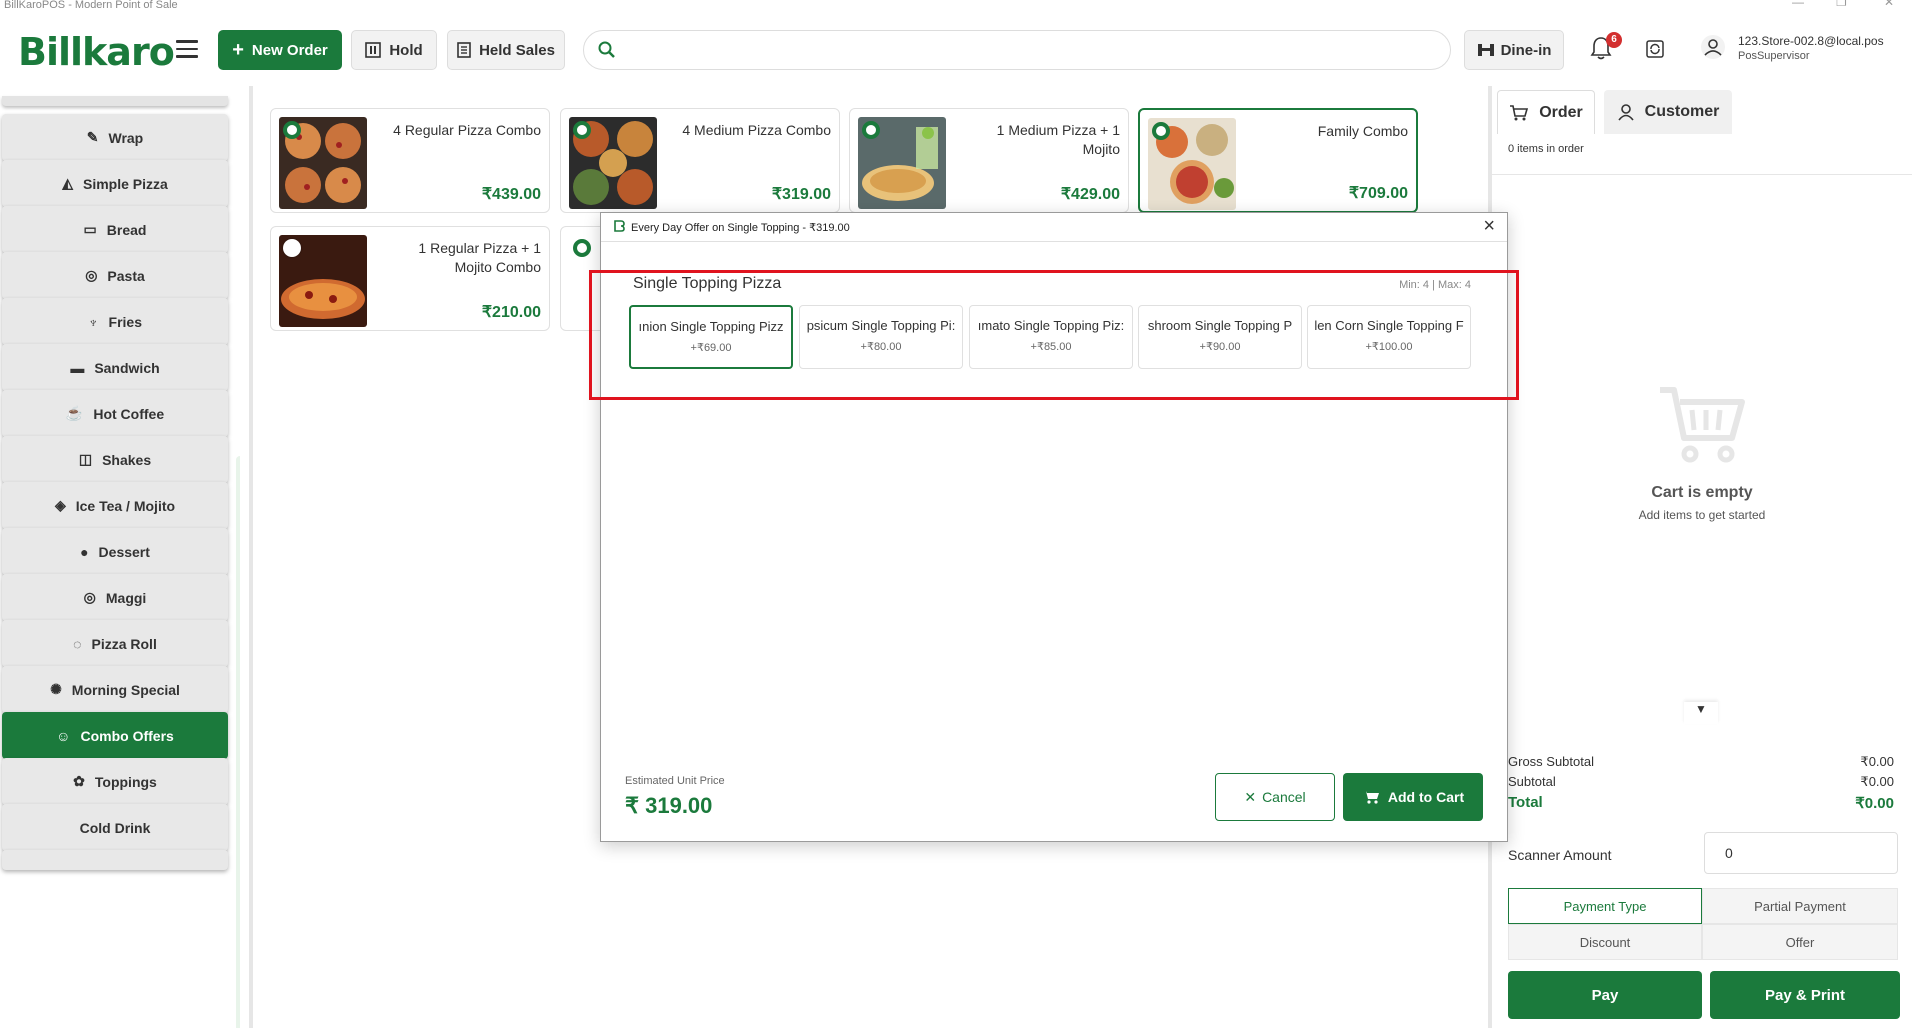 The image size is (1912, 1028). I want to click on category-label: Pizza Roll, so click(124, 643).